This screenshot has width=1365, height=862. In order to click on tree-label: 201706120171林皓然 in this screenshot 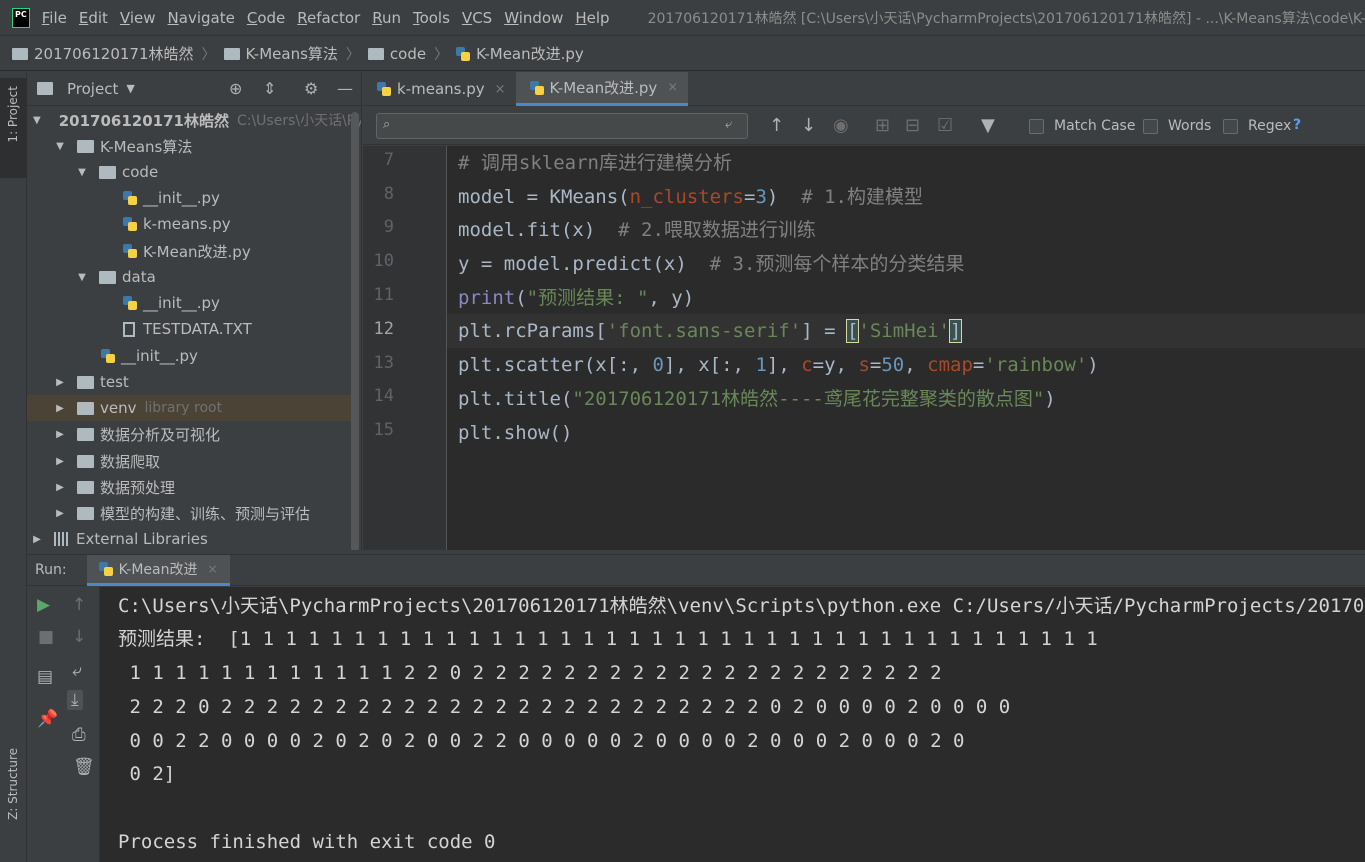, I will do `click(143, 120)`.